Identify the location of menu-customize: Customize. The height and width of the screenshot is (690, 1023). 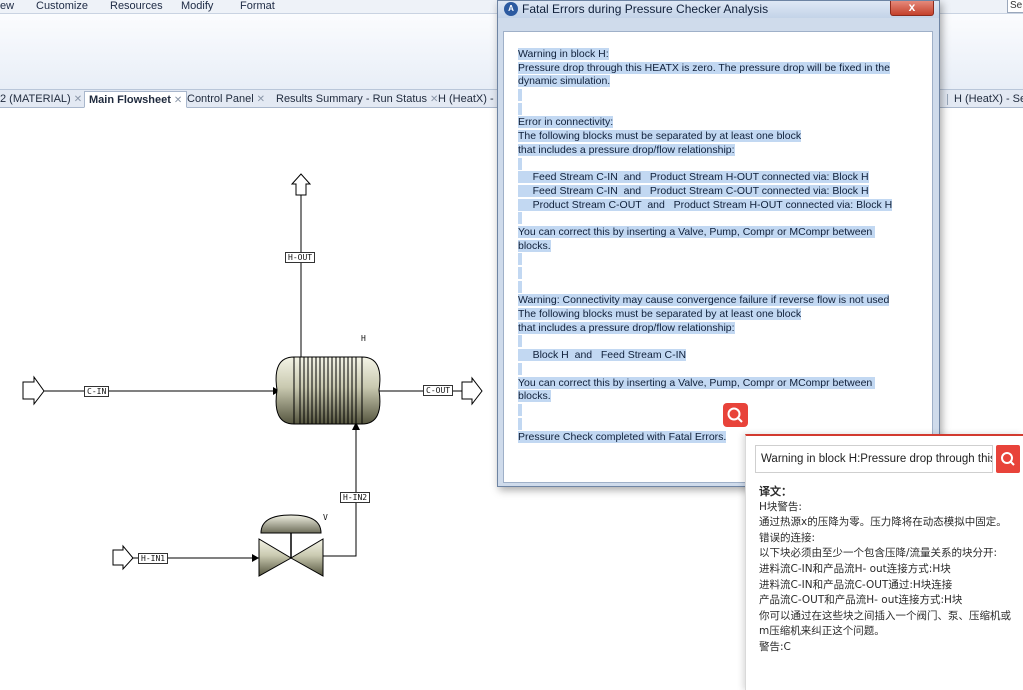
(62, 6).